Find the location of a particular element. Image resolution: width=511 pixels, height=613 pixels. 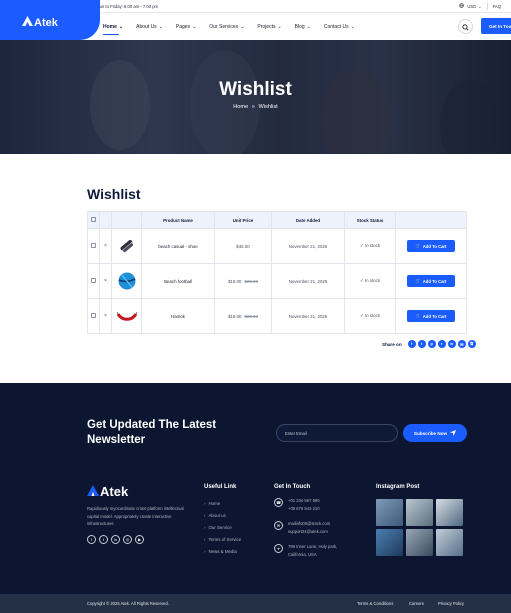

instagram-grid is located at coordinates (419, 527).